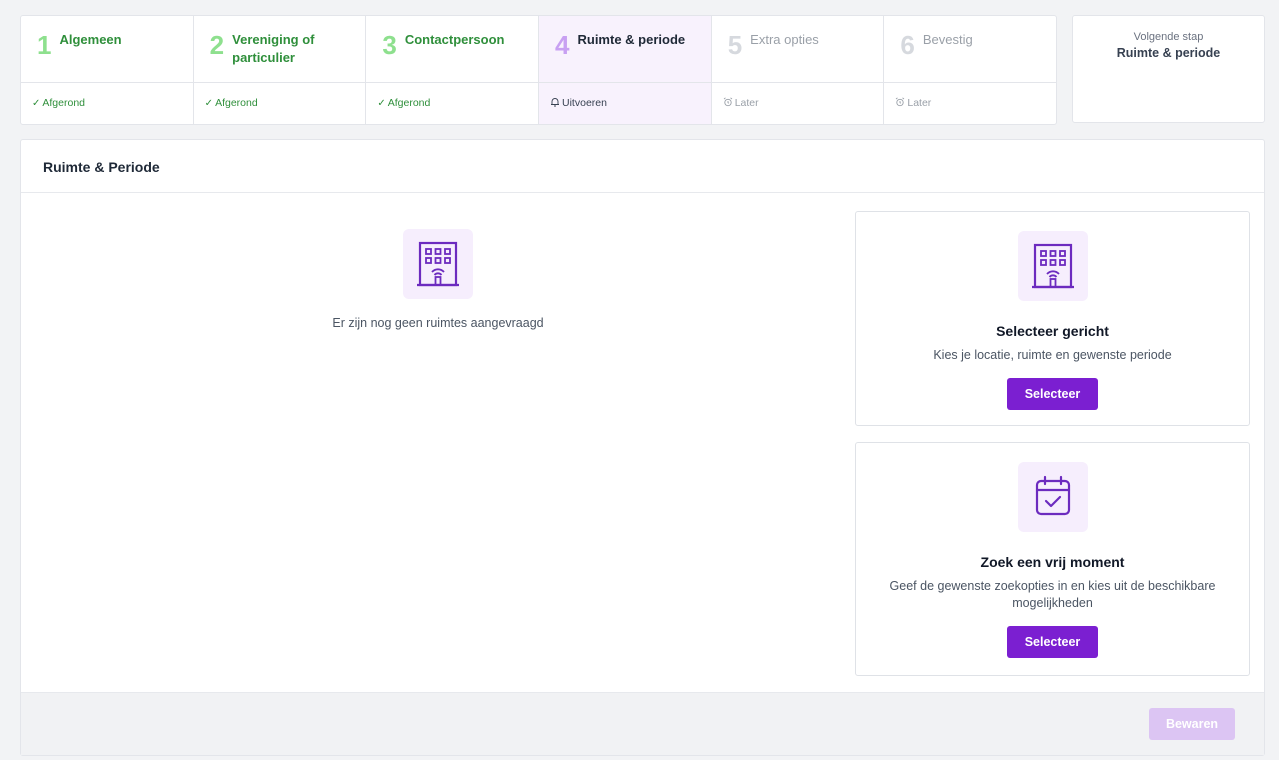 The image size is (1279, 760). Describe the element at coordinates (1168, 53) in the screenshot. I see `next-step-value: Ruimte & periode` at that location.